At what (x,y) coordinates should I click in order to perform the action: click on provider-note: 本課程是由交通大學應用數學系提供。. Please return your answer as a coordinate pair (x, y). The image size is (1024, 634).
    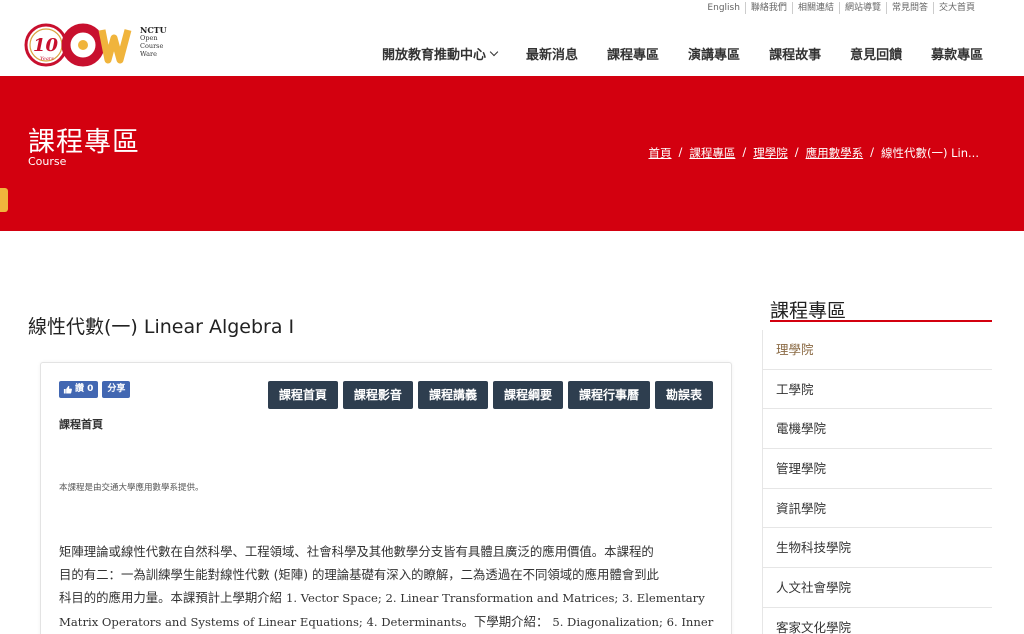
    Looking at the image, I should click on (131, 488).